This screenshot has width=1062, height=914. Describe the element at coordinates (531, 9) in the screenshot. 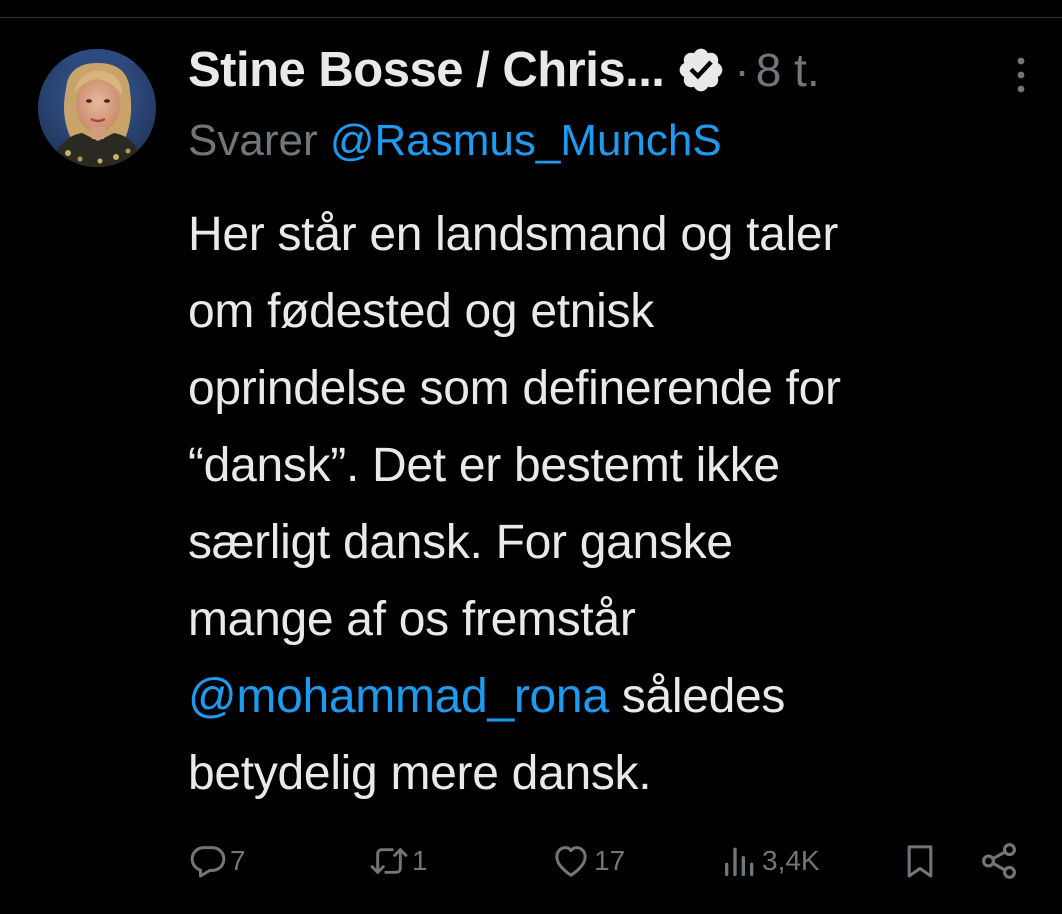

I see `top-divider` at that location.